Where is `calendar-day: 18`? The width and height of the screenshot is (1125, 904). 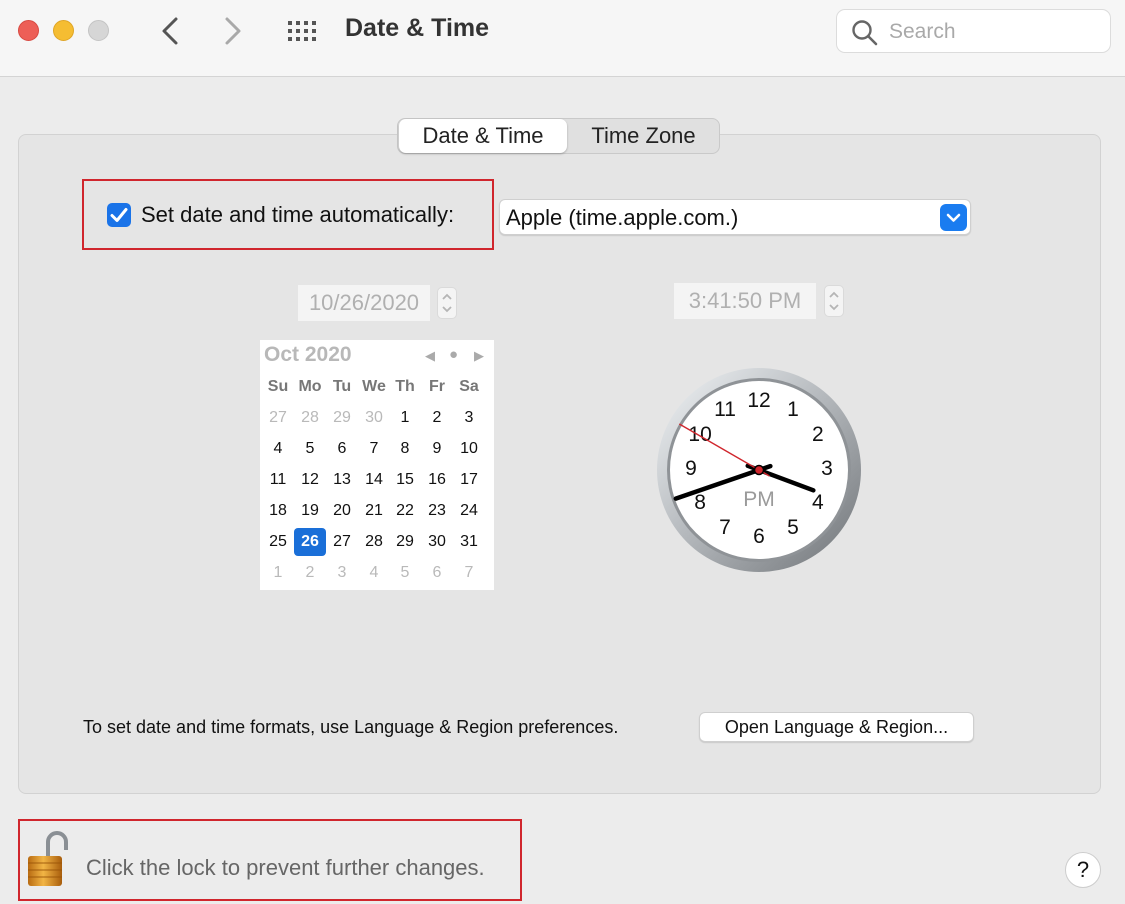 calendar-day: 18 is located at coordinates (278, 511).